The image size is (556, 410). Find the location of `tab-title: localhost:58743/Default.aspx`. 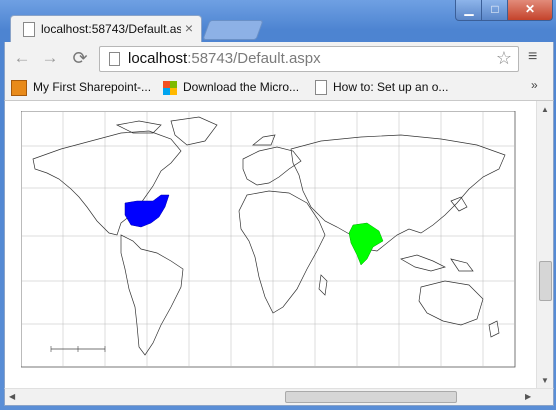

tab-title: localhost:58743/Default.aspx is located at coordinates (111, 29).